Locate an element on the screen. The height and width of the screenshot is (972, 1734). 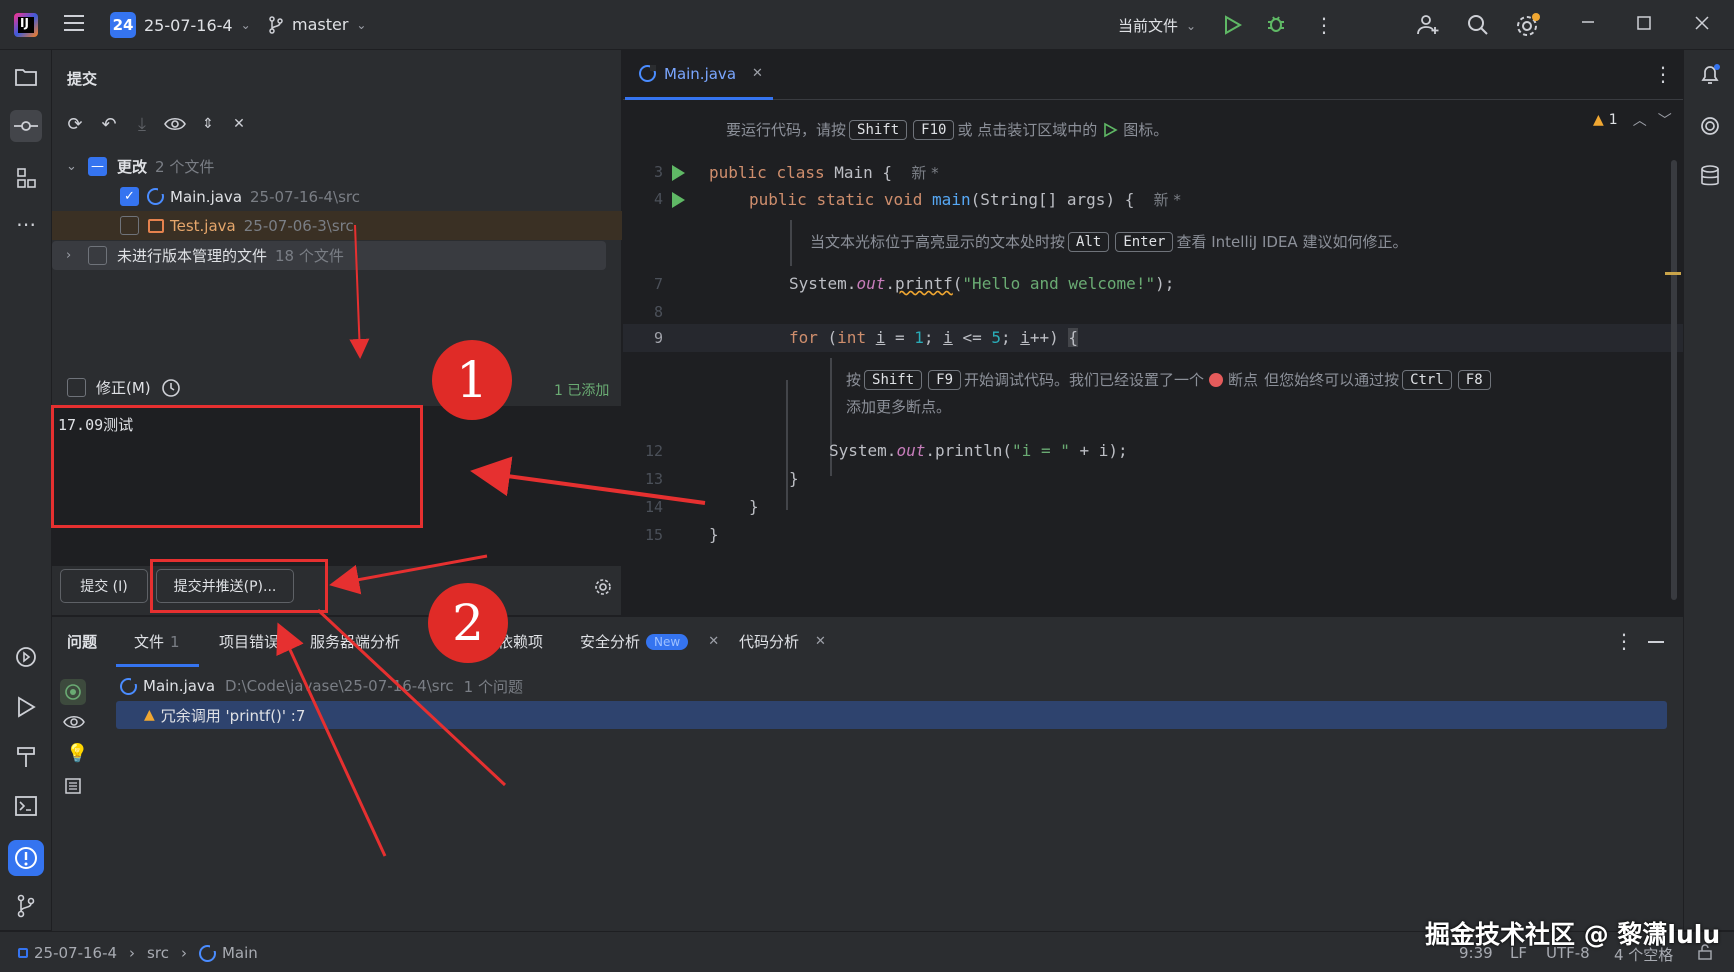
debug-icon is located at coordinates (1276, 24).